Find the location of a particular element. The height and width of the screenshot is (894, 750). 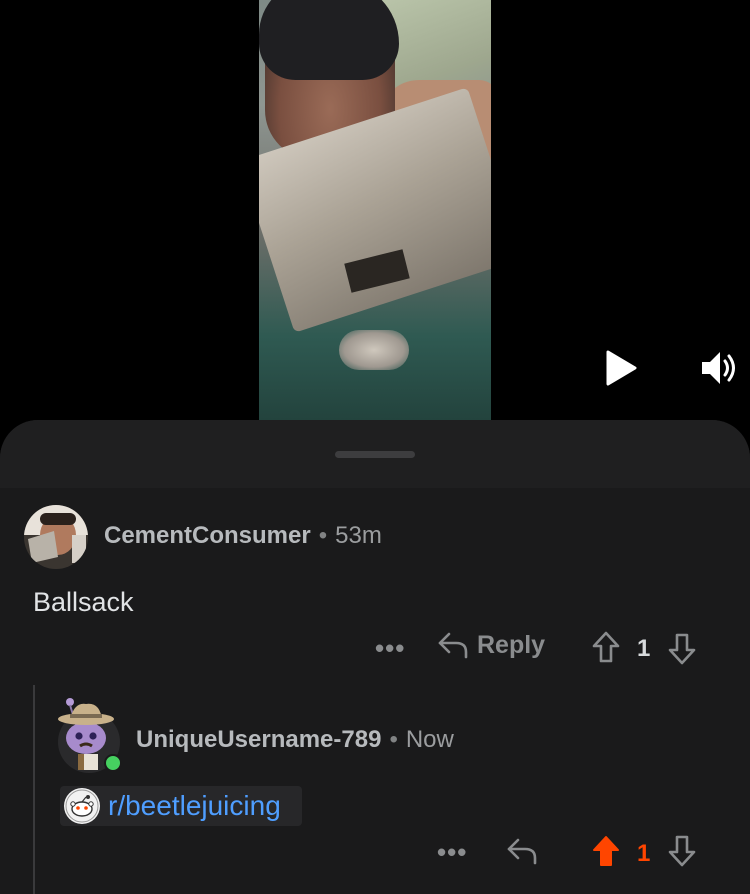

subreddit-link-text: r/beetlejuicing is located at coordinates (194, 806).